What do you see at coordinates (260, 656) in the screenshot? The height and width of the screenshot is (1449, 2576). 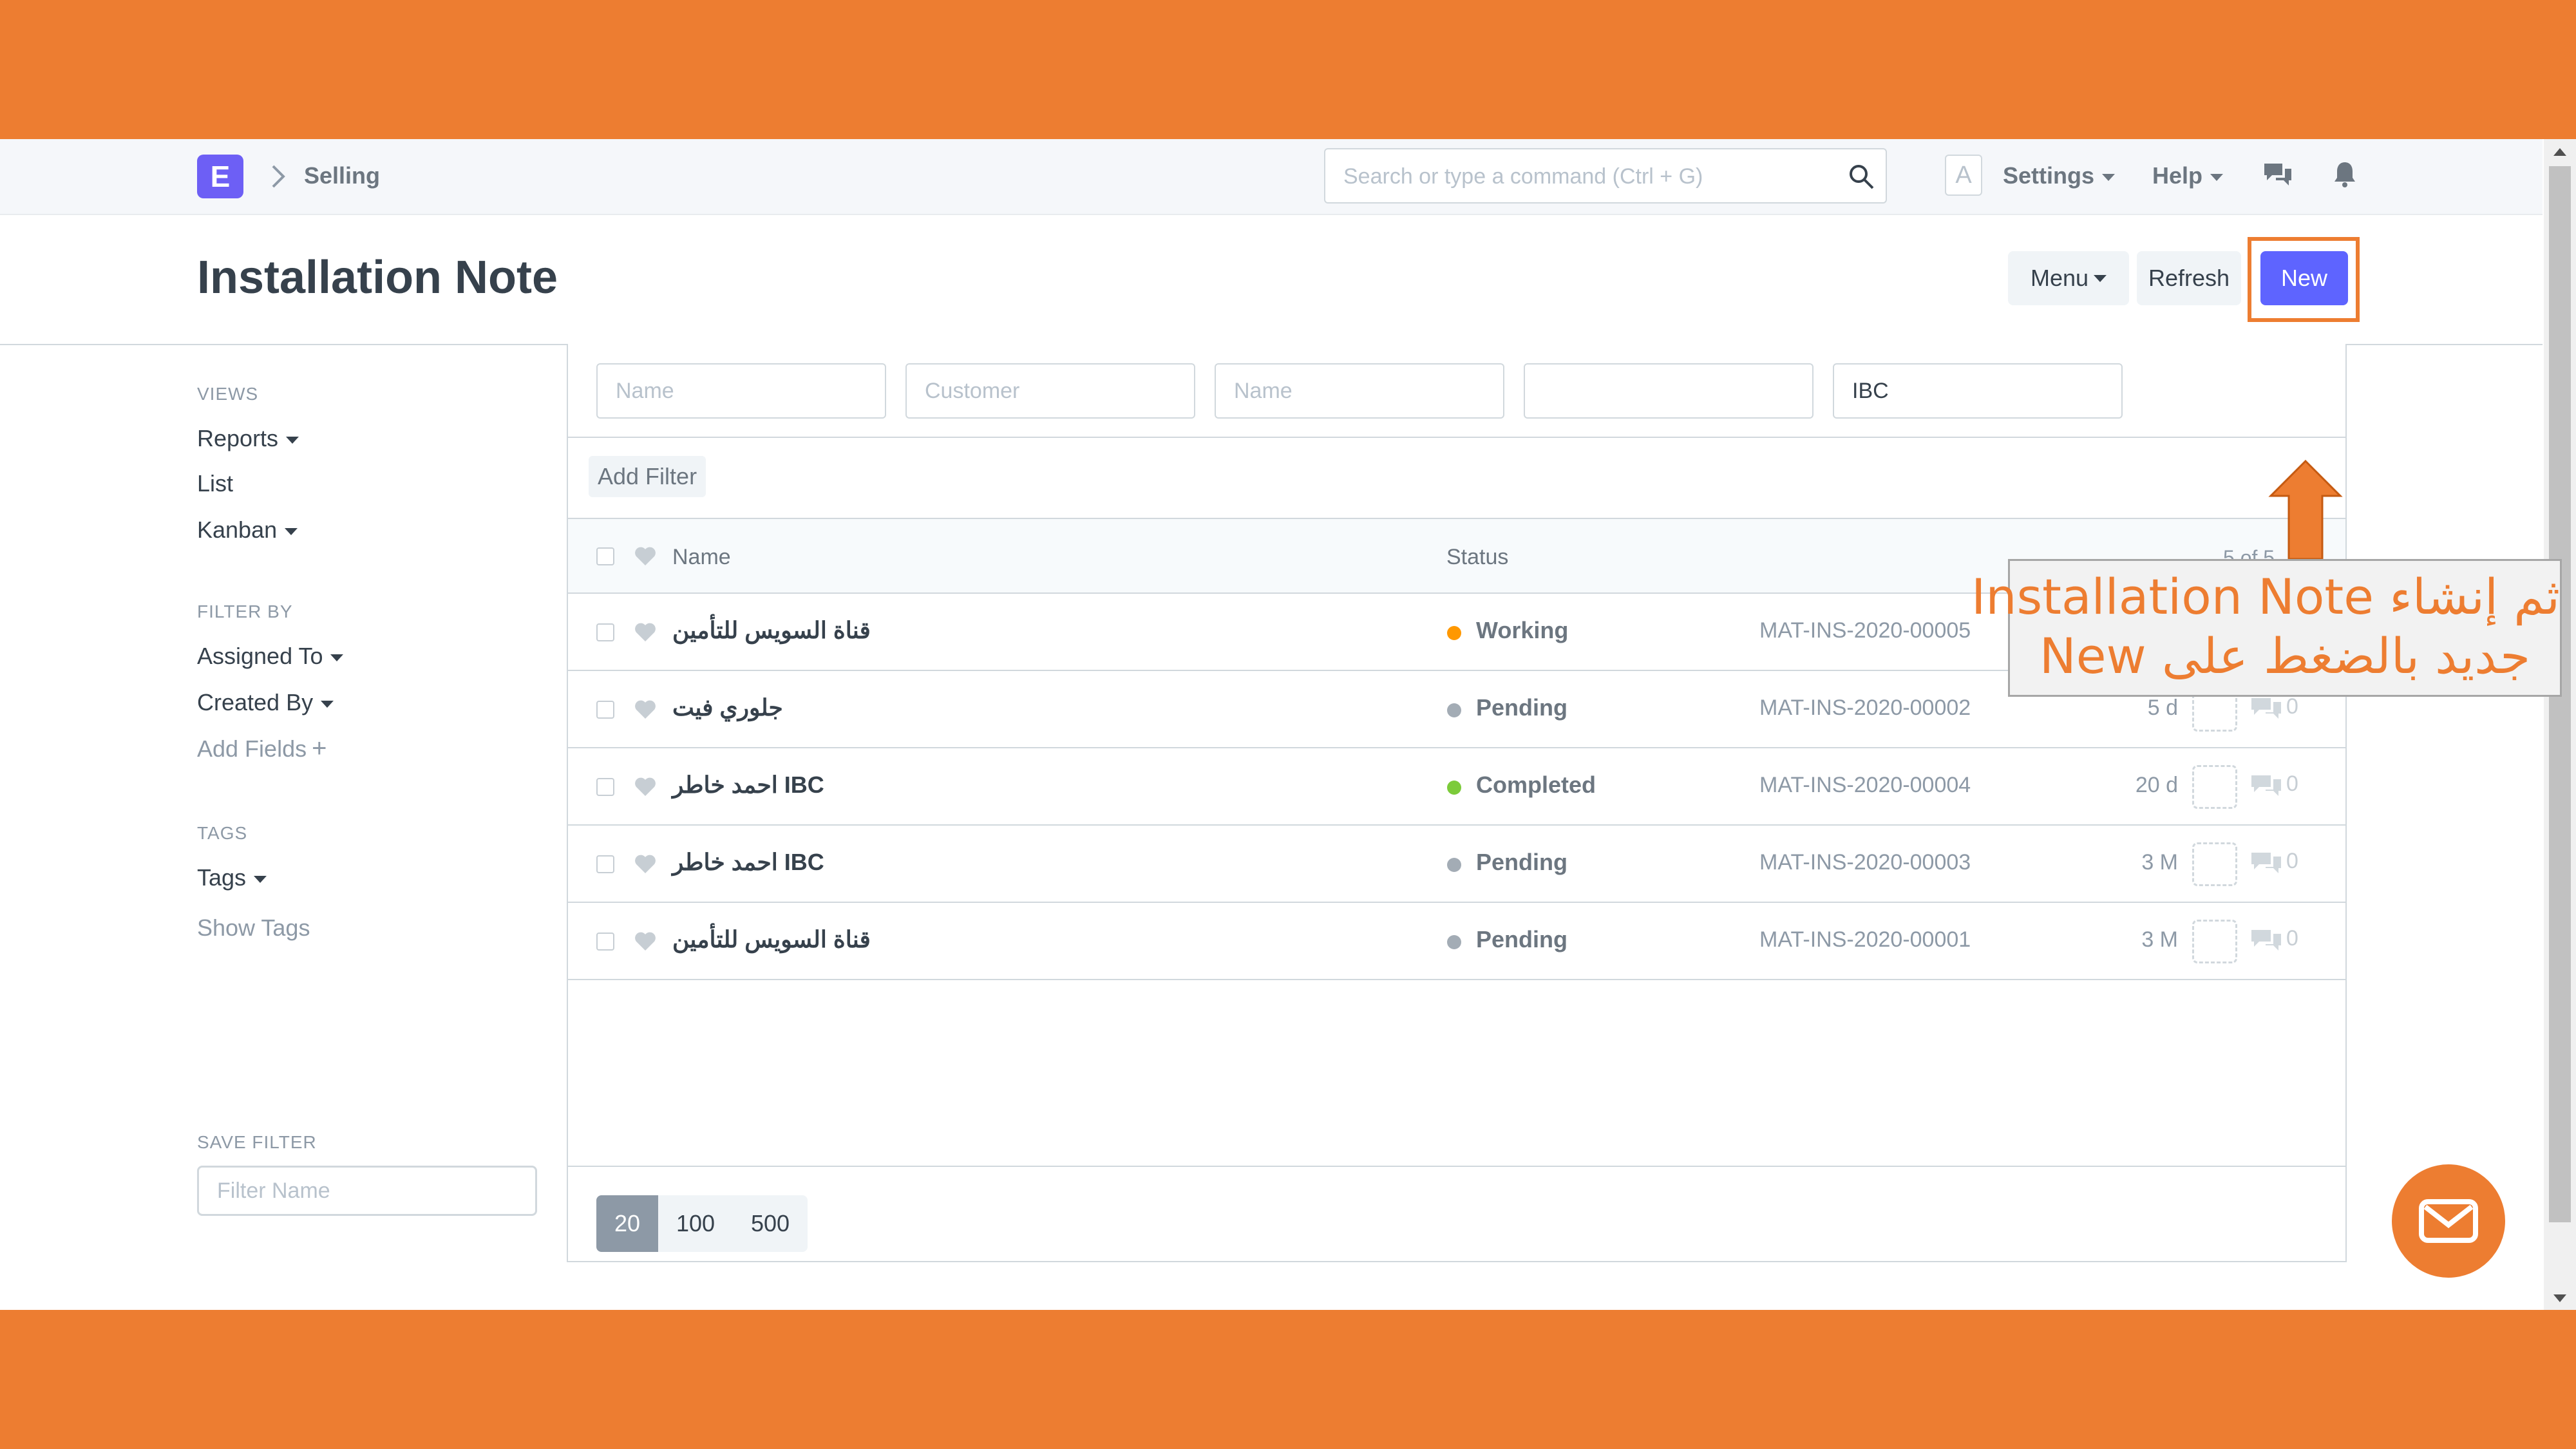 I see `sidebar-item-label: Assigned To` at bounding box center [260, 656].